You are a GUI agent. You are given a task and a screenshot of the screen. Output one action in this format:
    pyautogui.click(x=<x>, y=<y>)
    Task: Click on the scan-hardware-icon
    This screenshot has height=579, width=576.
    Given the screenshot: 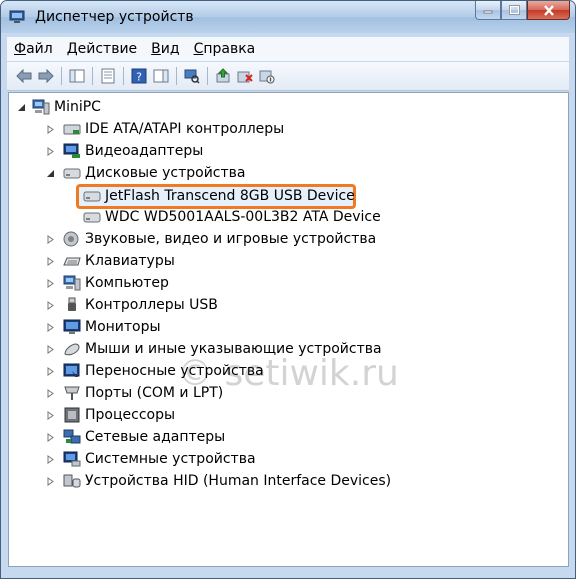 What is the action you would take?
    pyautogui.click(x=192, y=76)
    